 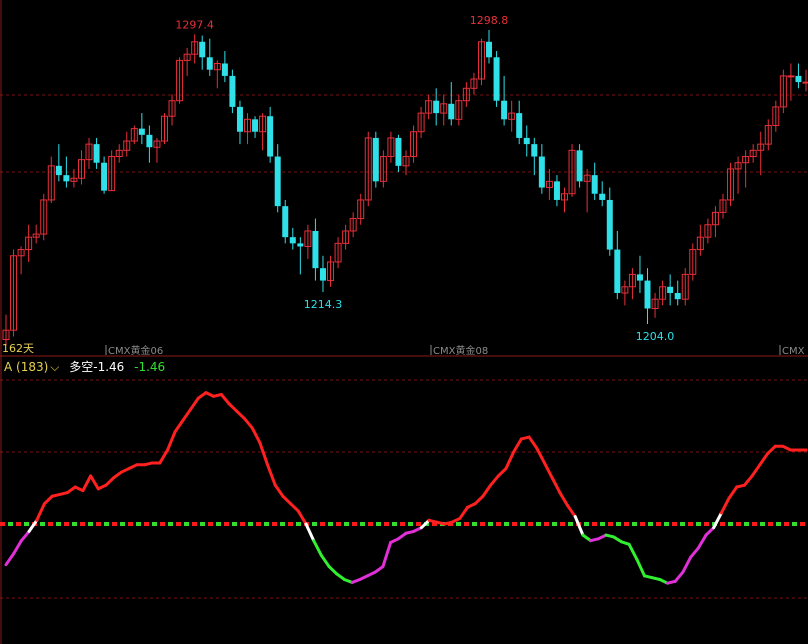 I want to click on price-annotation: 1297.4, so click(x=194, y=24).